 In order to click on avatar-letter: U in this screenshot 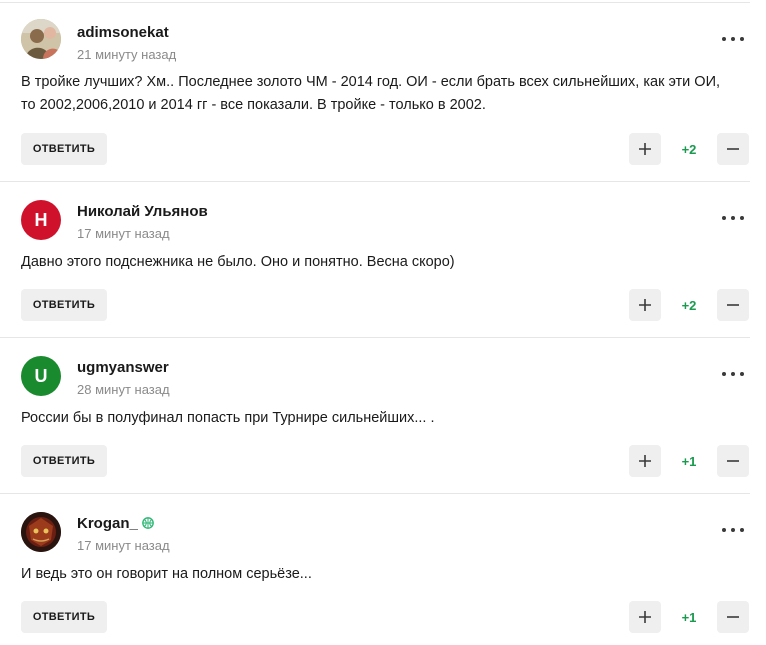, I will do `click(41, 375)`.